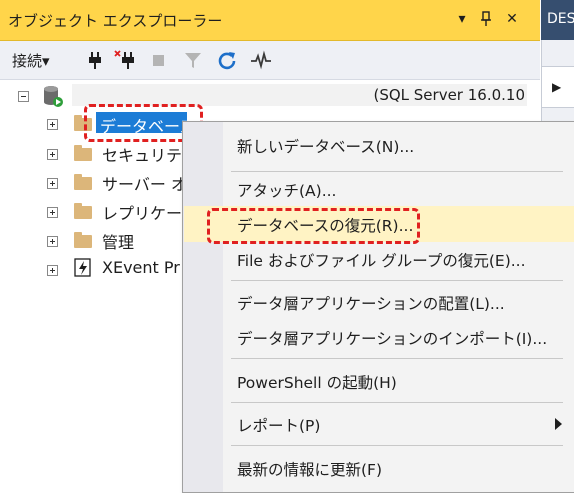  I want to click on server-node-label: (SQL Server 16.0.10, so click(299, 95).